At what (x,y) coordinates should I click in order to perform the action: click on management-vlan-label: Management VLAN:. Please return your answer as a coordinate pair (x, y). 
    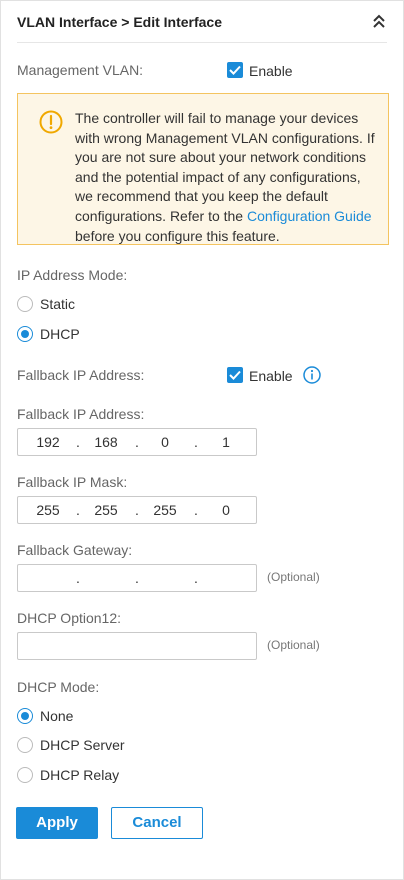
    Looking at the image, I should click on (80, 70).